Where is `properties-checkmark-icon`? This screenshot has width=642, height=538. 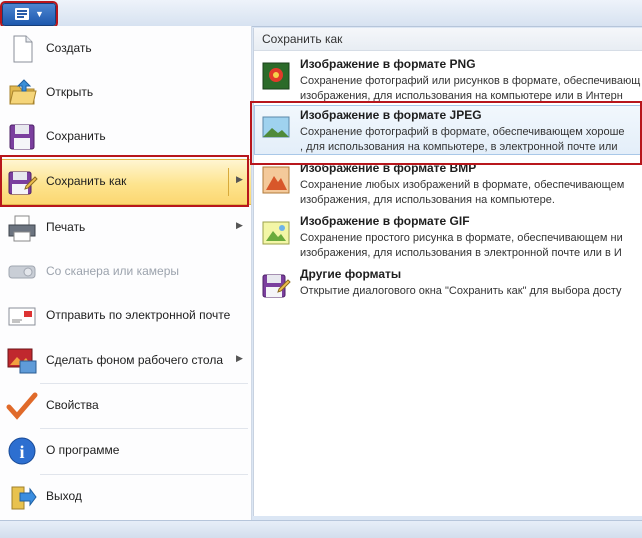
properties-checkmark-icon is located at coordinates (22, 406).